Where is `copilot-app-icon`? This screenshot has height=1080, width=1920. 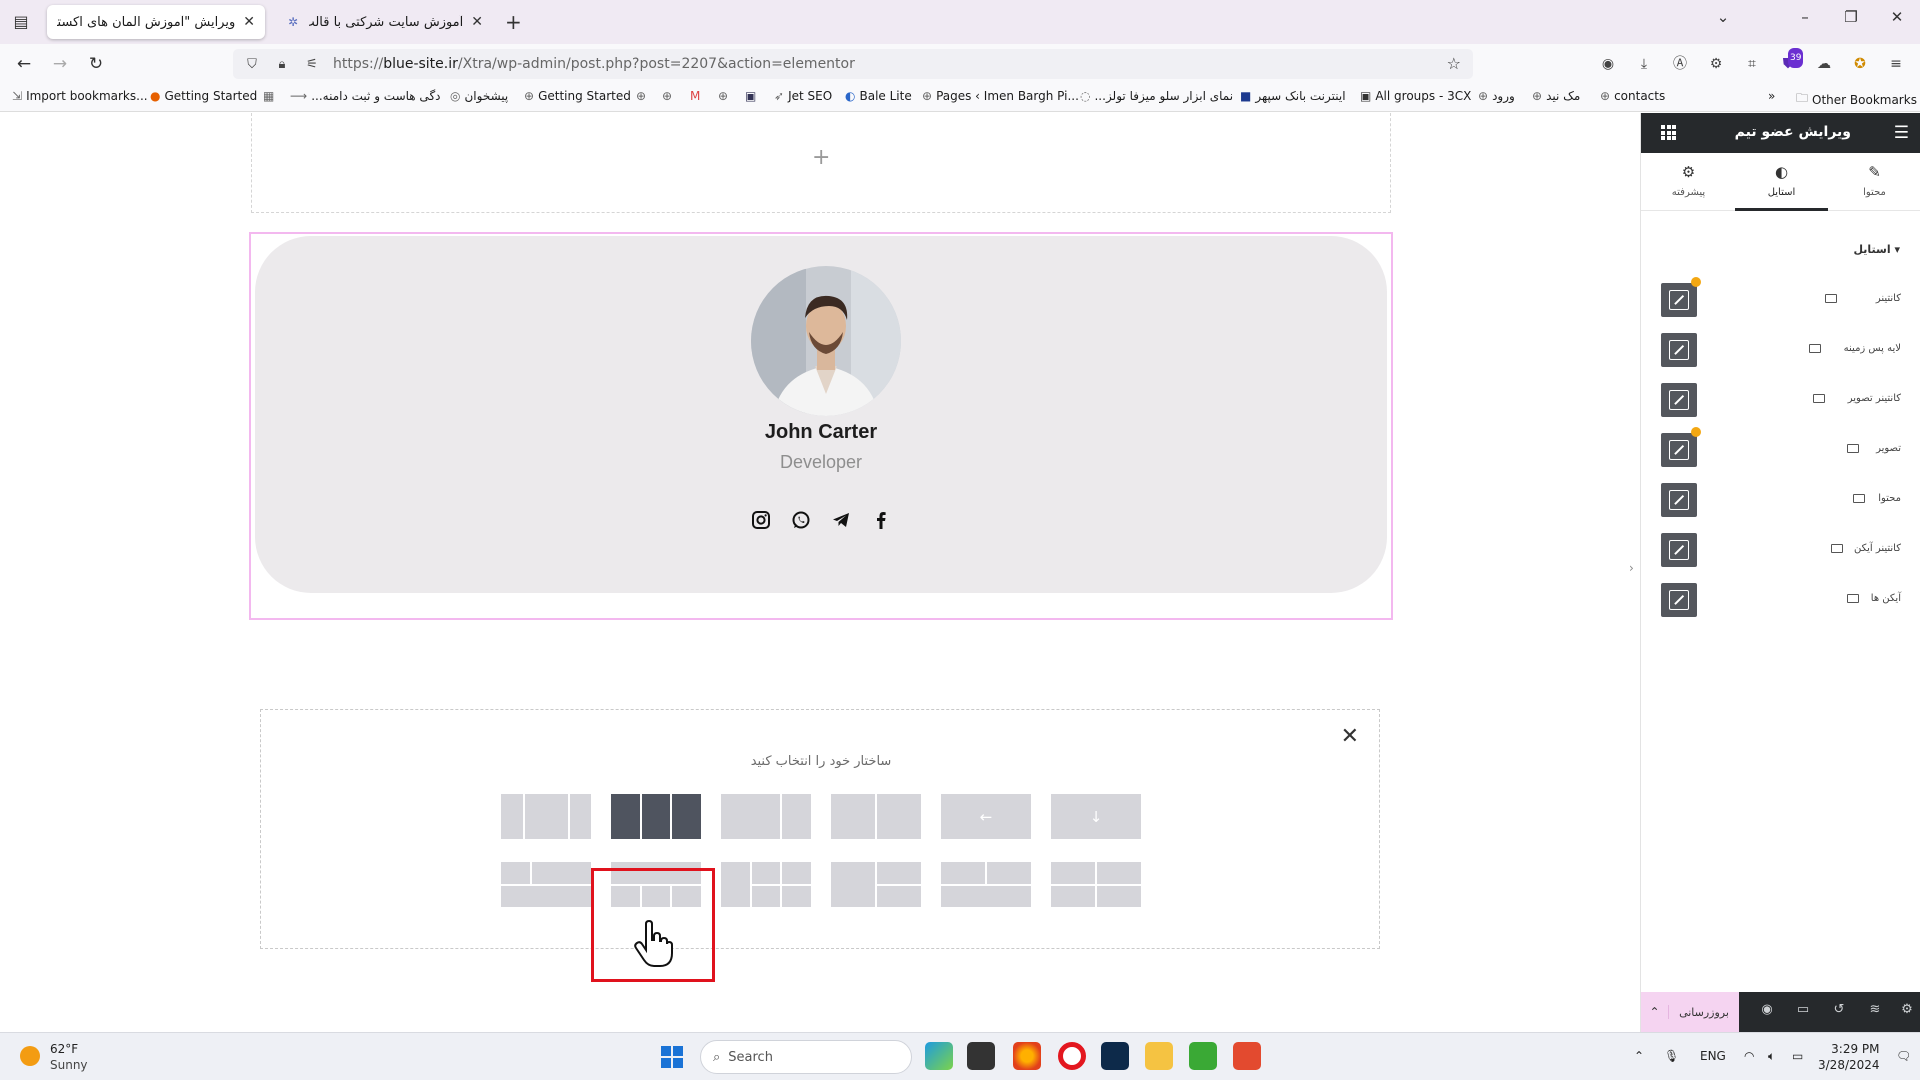 copilot-app-icon is located at coordinates (939, 1056).